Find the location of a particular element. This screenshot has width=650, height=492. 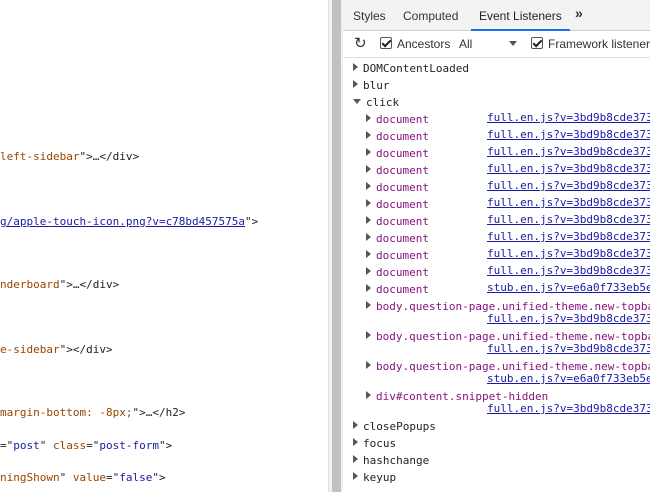

dom-tree-token: false is located at coordinates (136, 477).